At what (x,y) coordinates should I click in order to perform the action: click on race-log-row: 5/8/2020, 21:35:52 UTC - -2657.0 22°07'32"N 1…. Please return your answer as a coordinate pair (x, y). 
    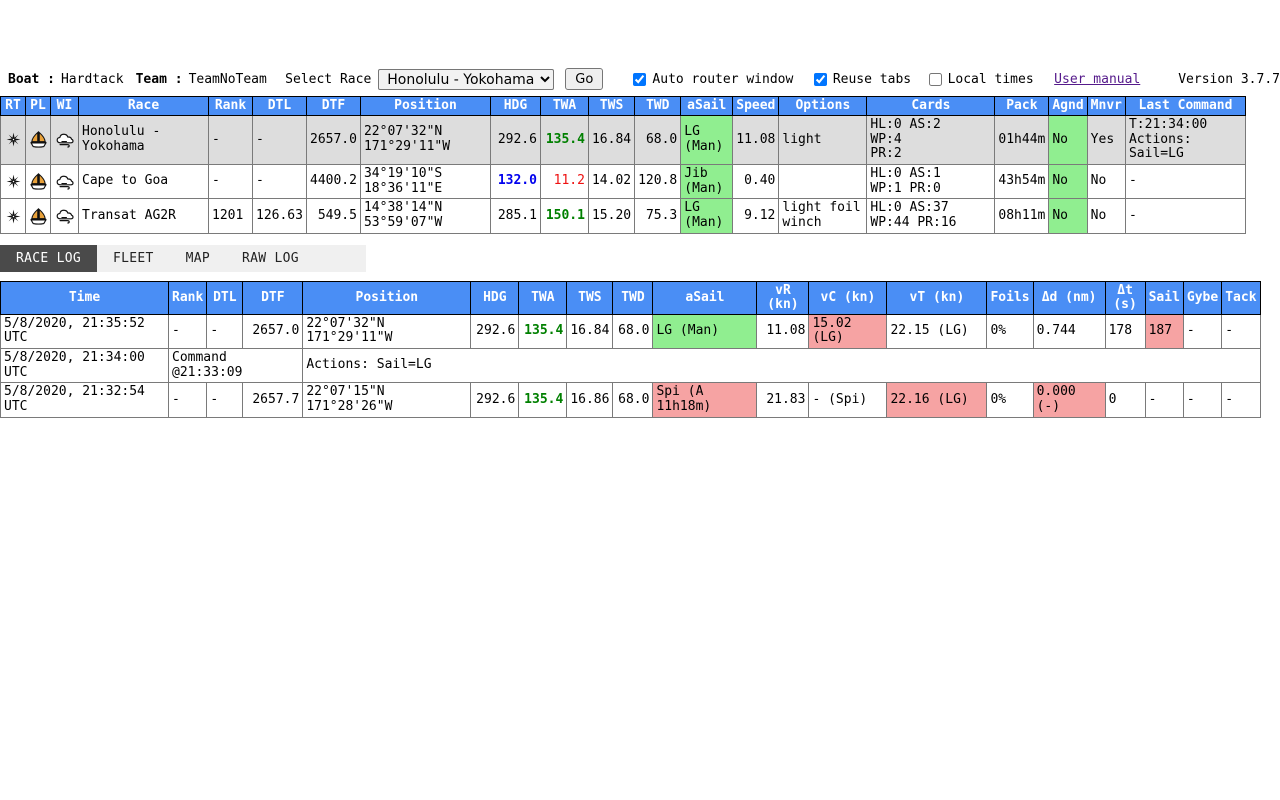
    Looking at the image, I should click on (630, 331).